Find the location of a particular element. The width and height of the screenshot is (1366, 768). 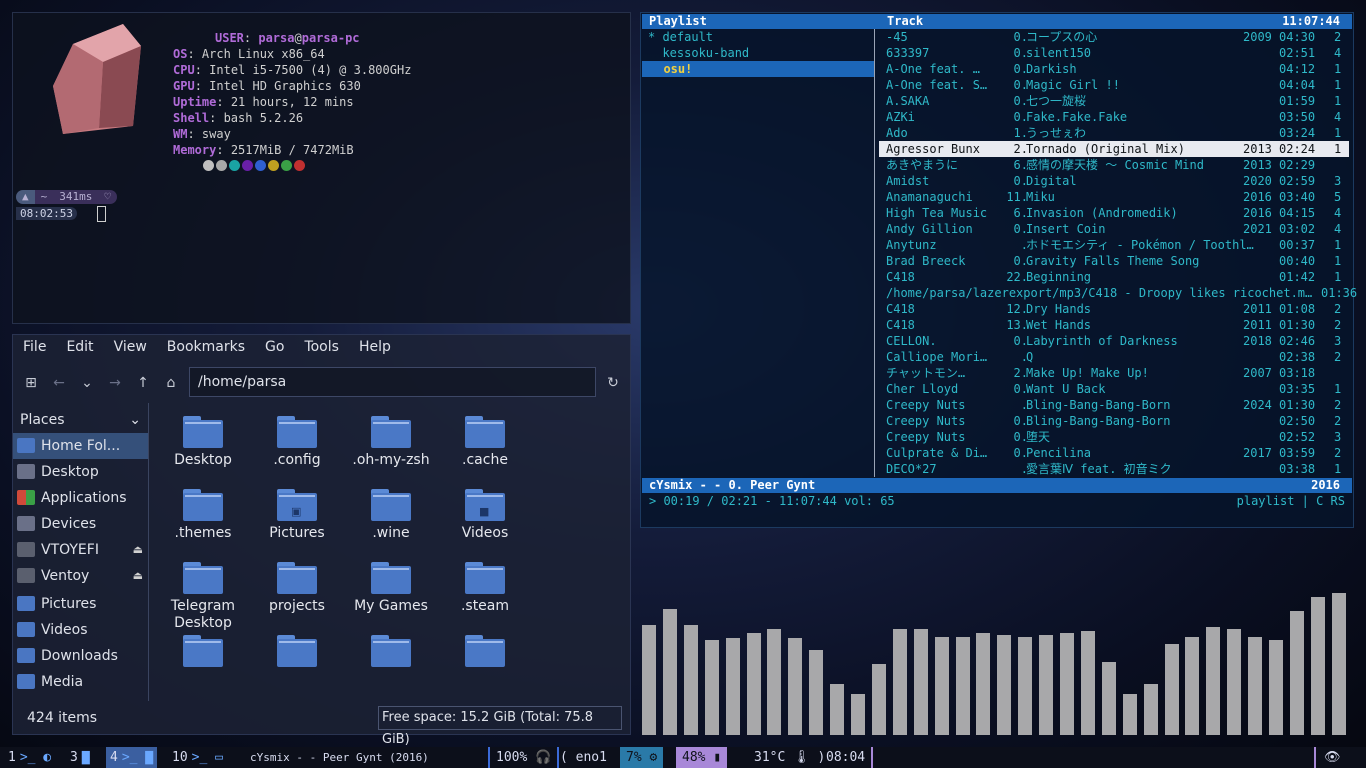

sidebar-item-applications: Applications is located at coordinates (81, 498).